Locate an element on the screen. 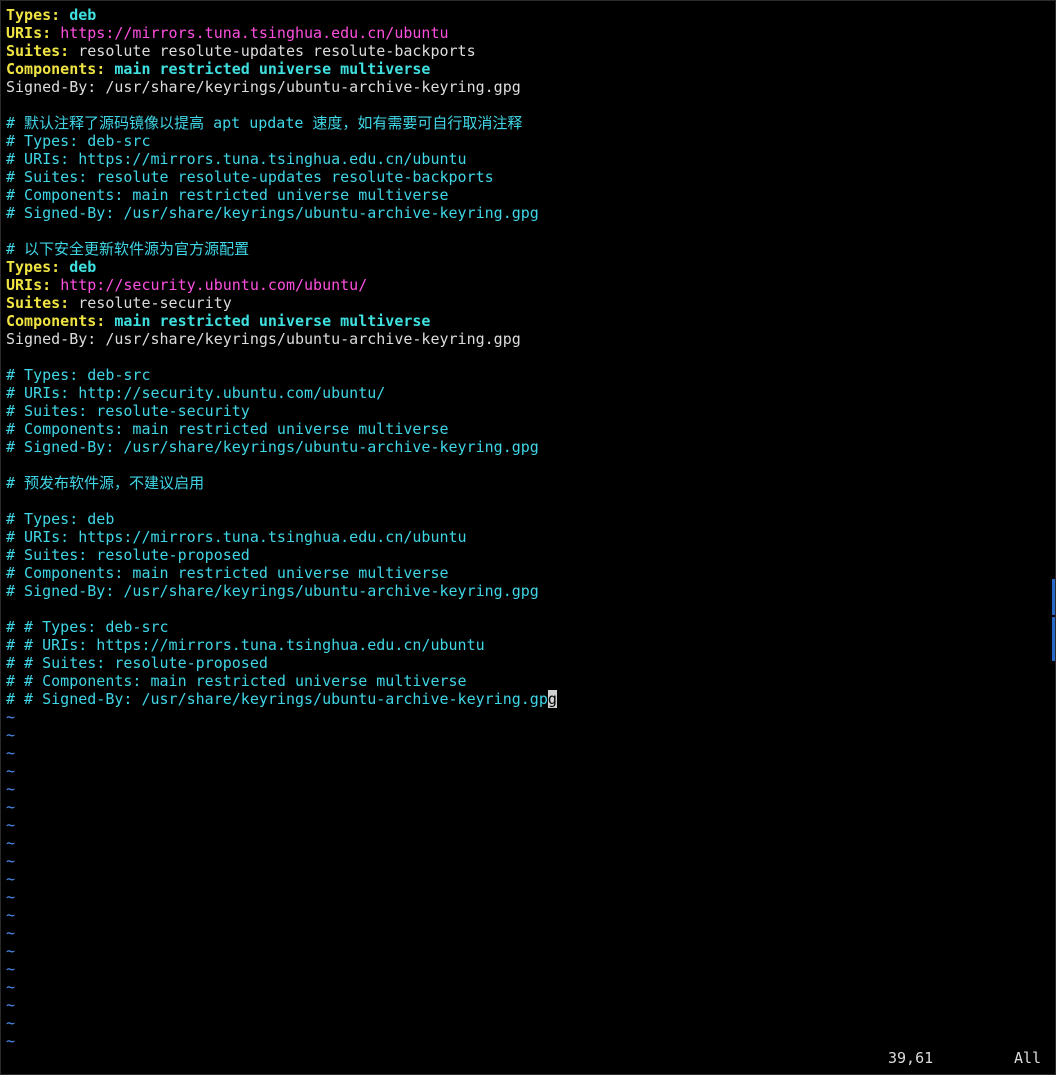  line-text: # 预发布软件源，不建议启用 is located at coordinates (105, 483).